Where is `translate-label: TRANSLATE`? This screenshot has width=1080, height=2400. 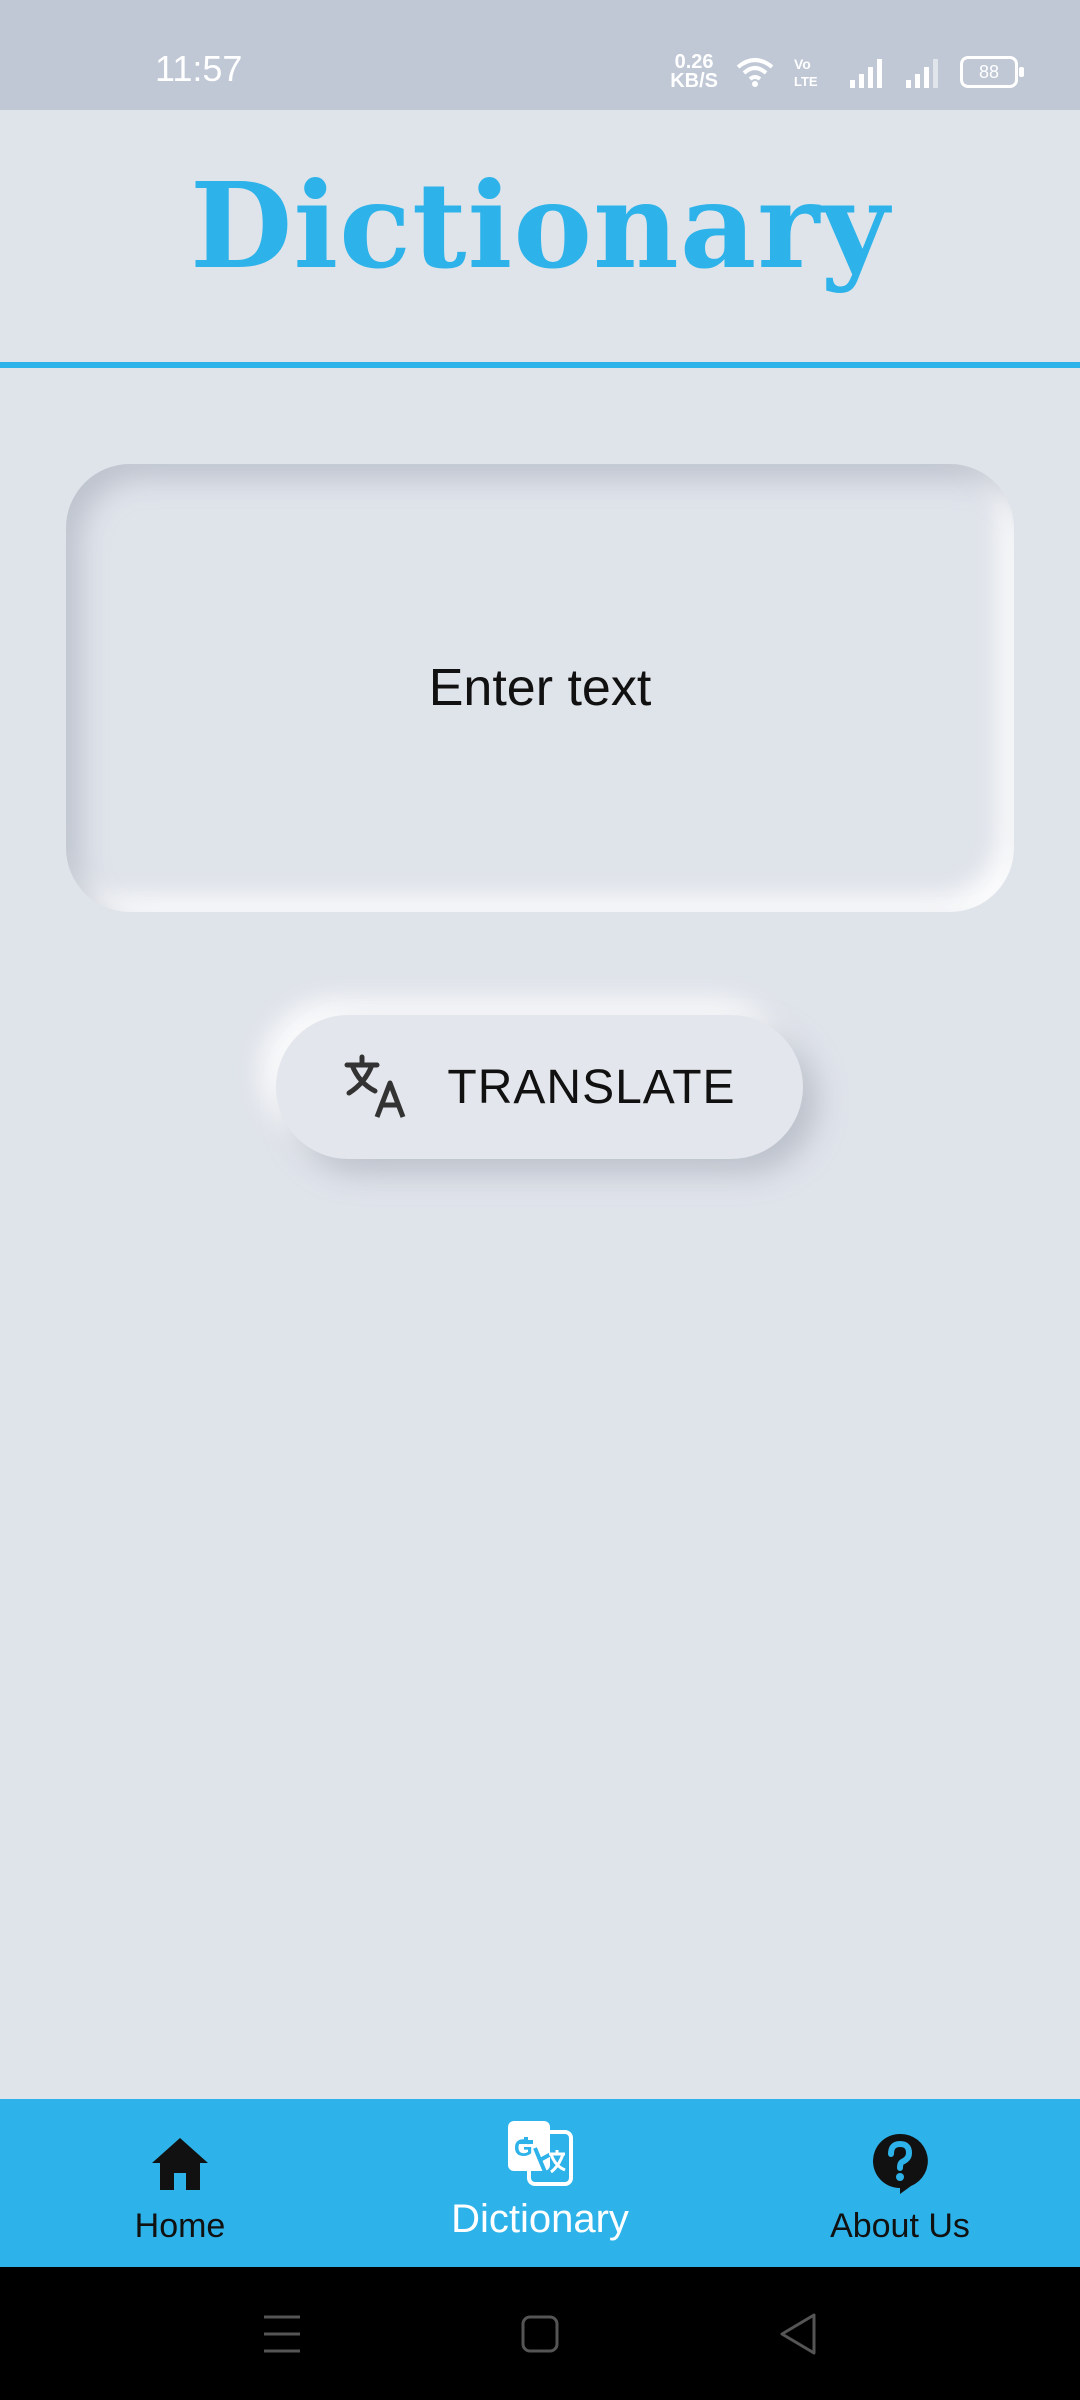 translate-label: TRANSLATE is located at coordinates (591, 1087).